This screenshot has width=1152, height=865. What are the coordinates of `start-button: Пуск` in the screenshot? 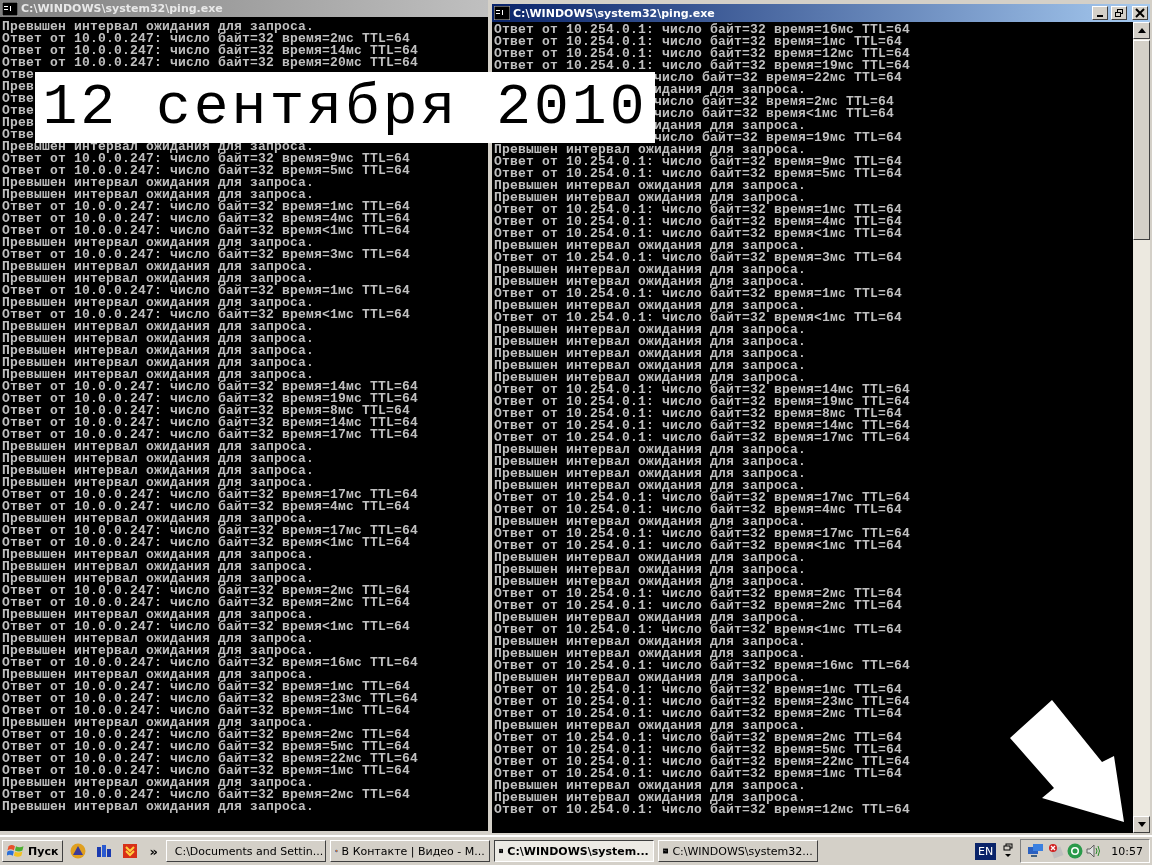 It's located at (33, 851).